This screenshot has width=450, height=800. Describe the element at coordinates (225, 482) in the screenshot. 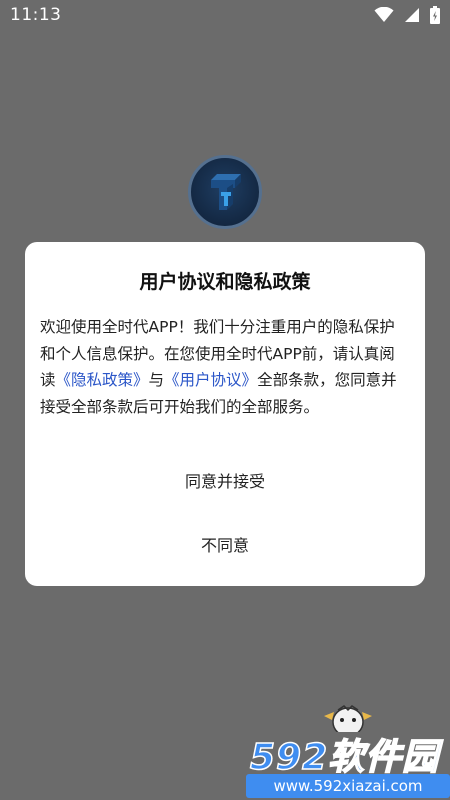

I see `agree-button: 同意并接受` at that location.